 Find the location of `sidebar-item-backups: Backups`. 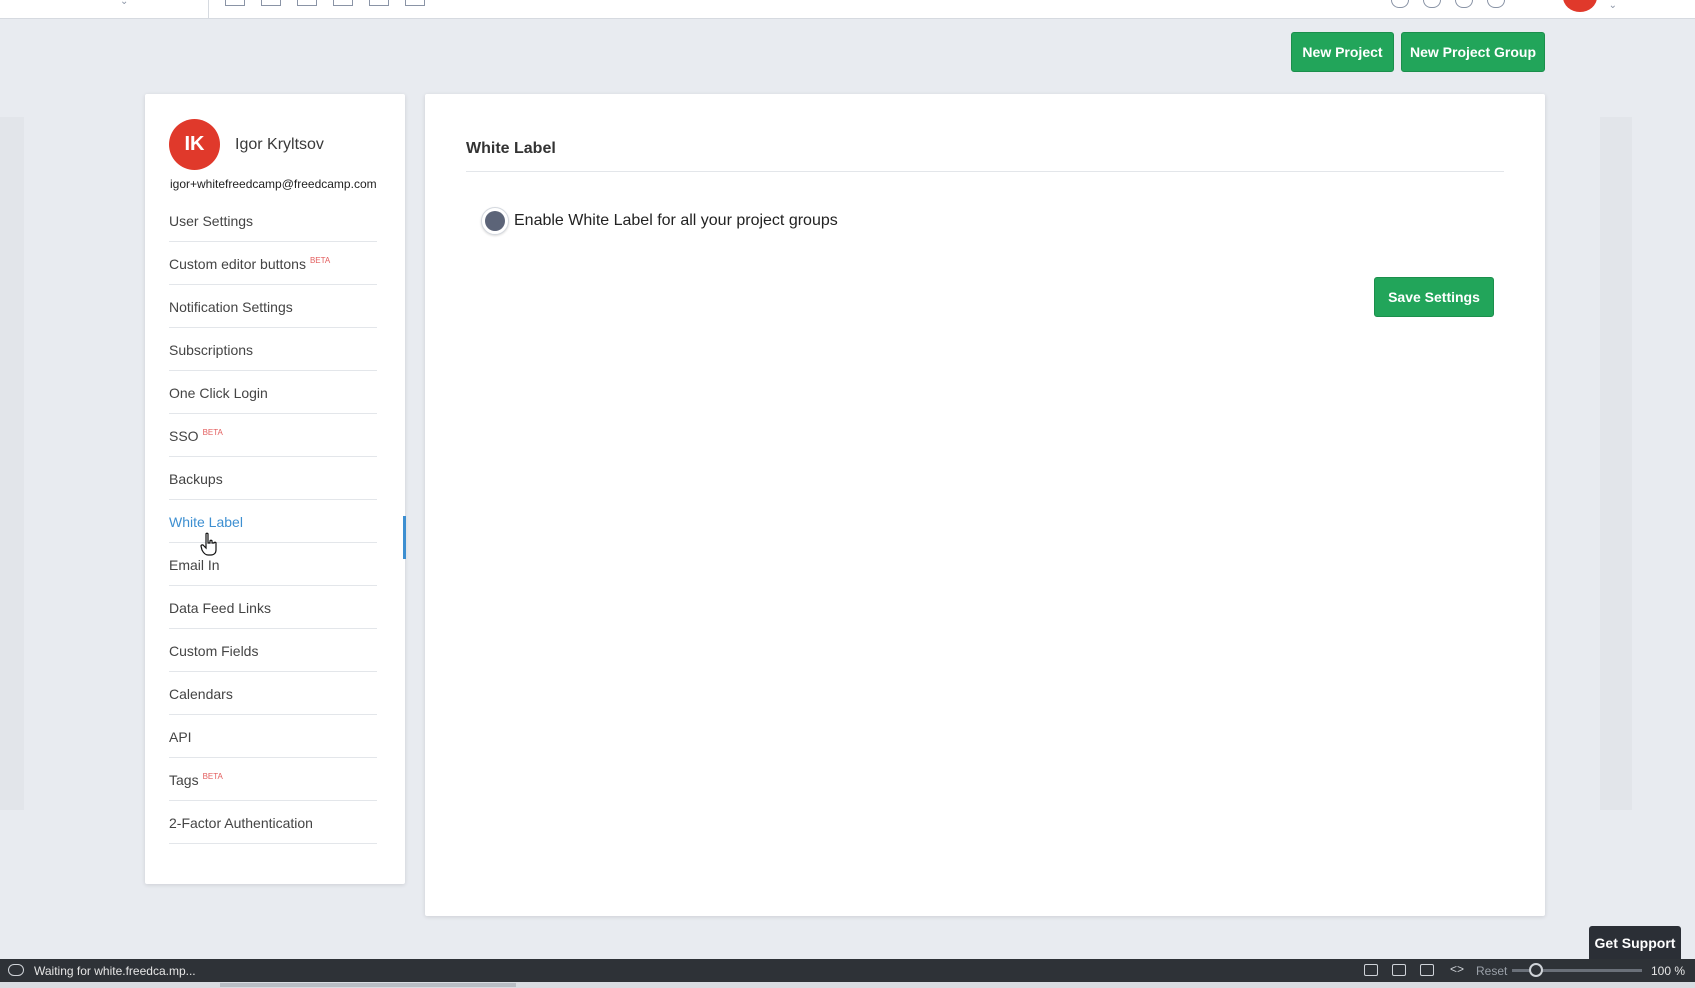

sidebar-item-backups: Backups is located at coordinates (273, 478).